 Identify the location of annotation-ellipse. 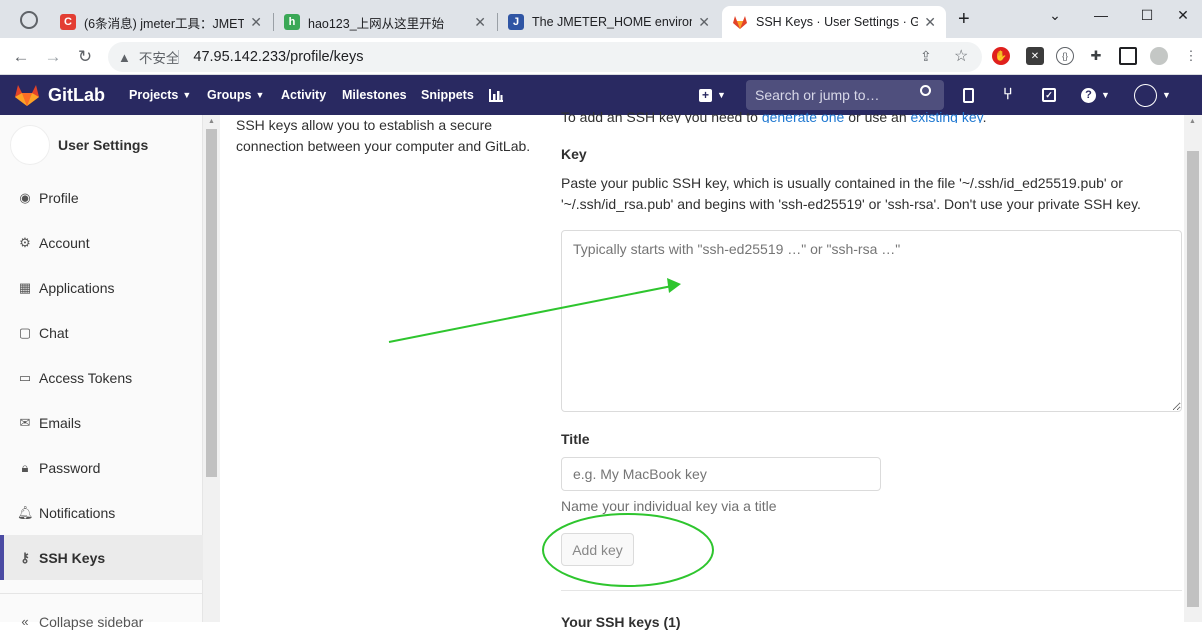
(628, 550).